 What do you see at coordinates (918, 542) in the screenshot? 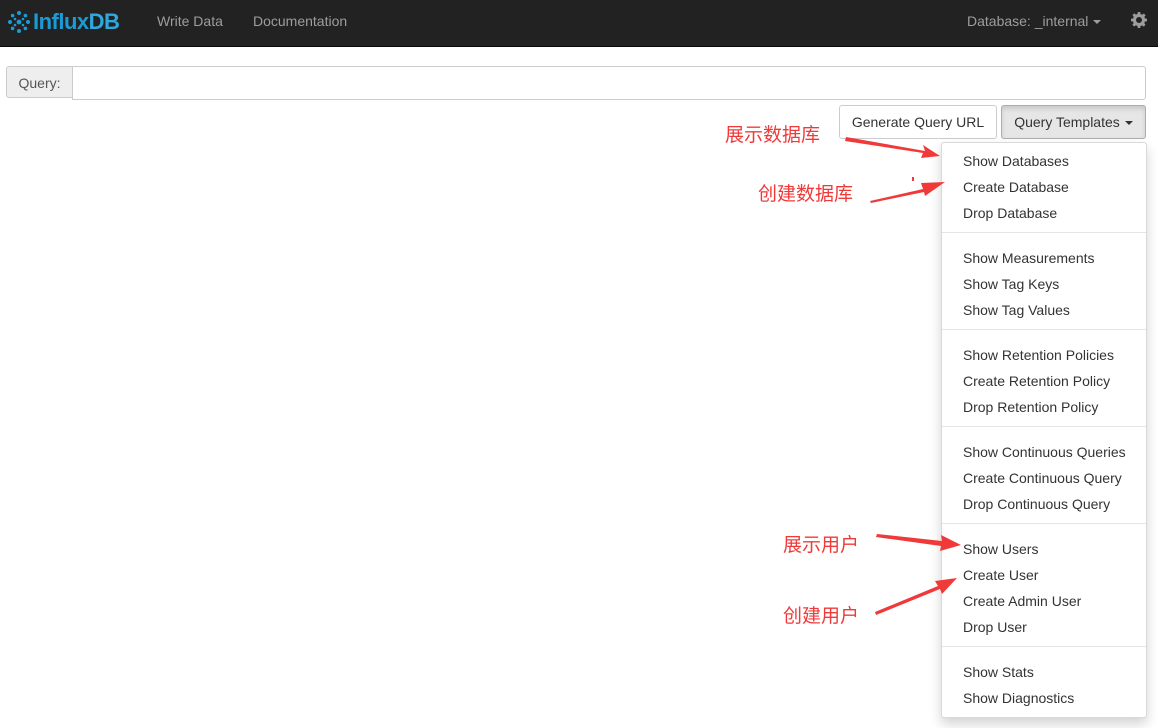
I see `arrow-to-show-users` at bounding box center [918, 542].